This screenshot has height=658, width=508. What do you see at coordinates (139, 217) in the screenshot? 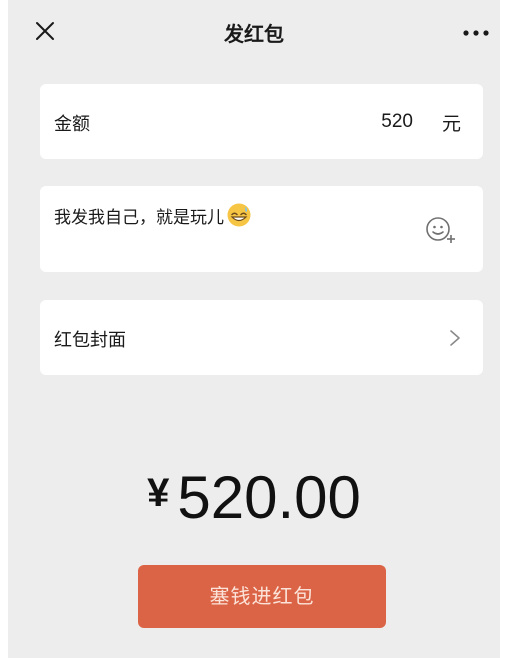
I see `blessing-text: 我发我自己，就是玩儿` at bounding box center [139, 217].